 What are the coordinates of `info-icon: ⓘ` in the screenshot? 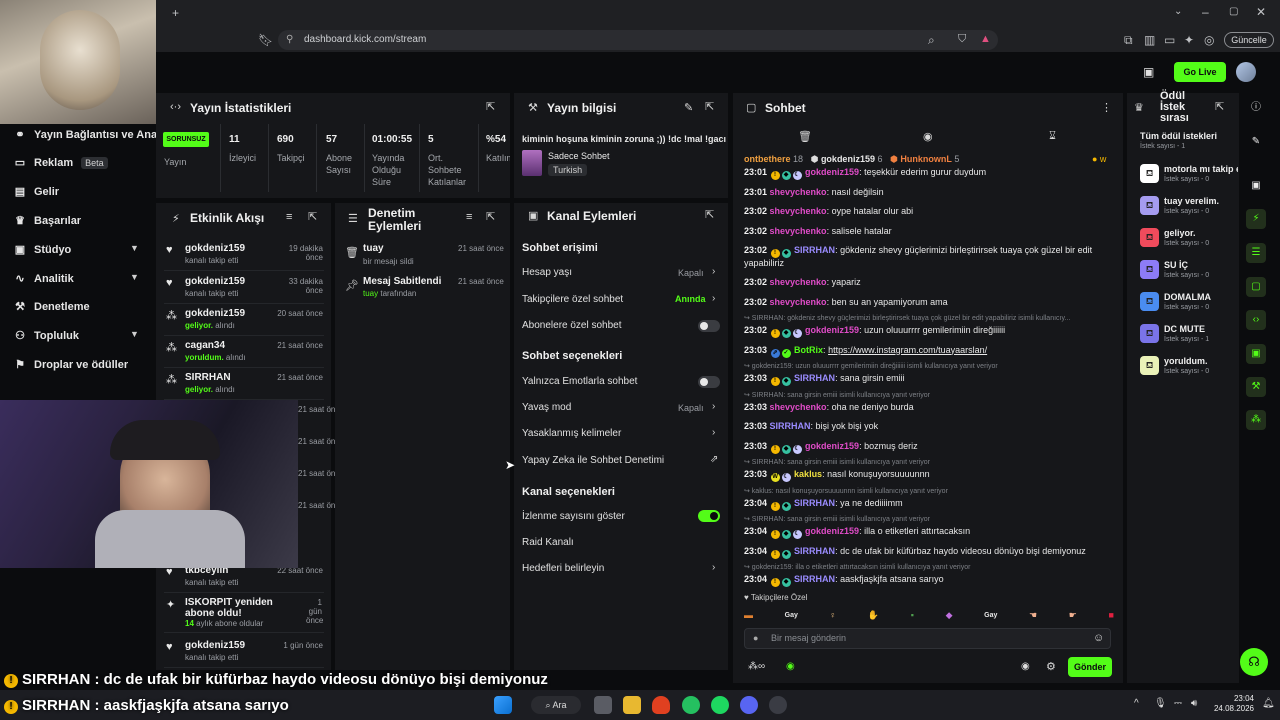 It's located at (1256, 108).